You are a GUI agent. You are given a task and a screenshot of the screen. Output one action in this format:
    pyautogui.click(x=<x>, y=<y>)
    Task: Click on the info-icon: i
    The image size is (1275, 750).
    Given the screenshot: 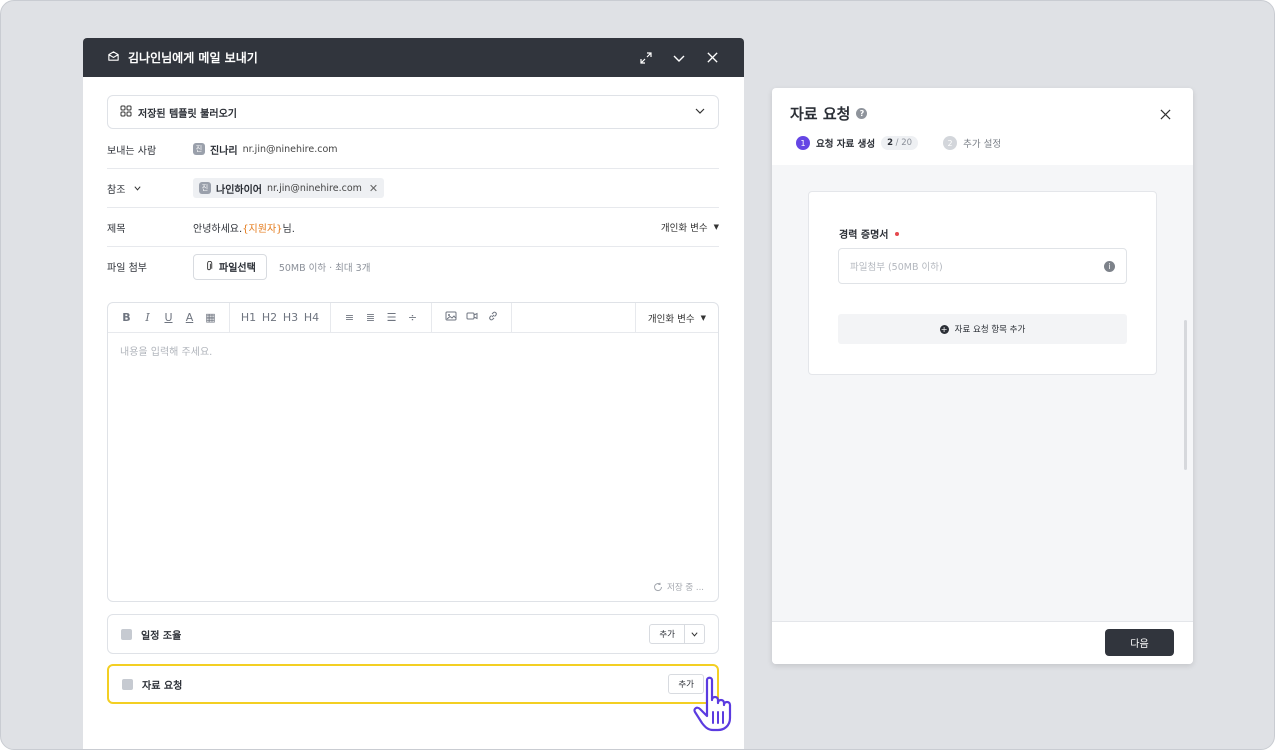 What is the action you would take?
    pyautogui.click(x=1109, y=266)
    